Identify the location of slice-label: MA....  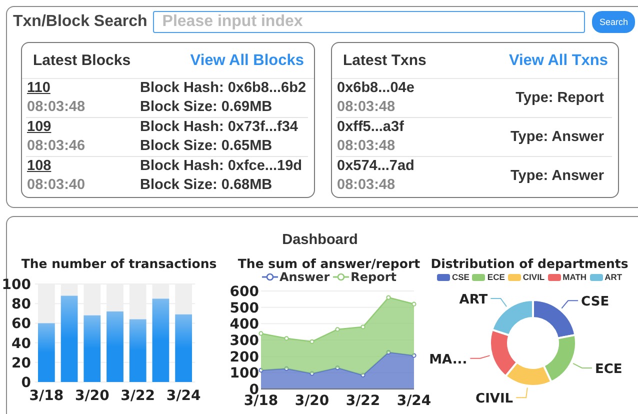
(448, 360).